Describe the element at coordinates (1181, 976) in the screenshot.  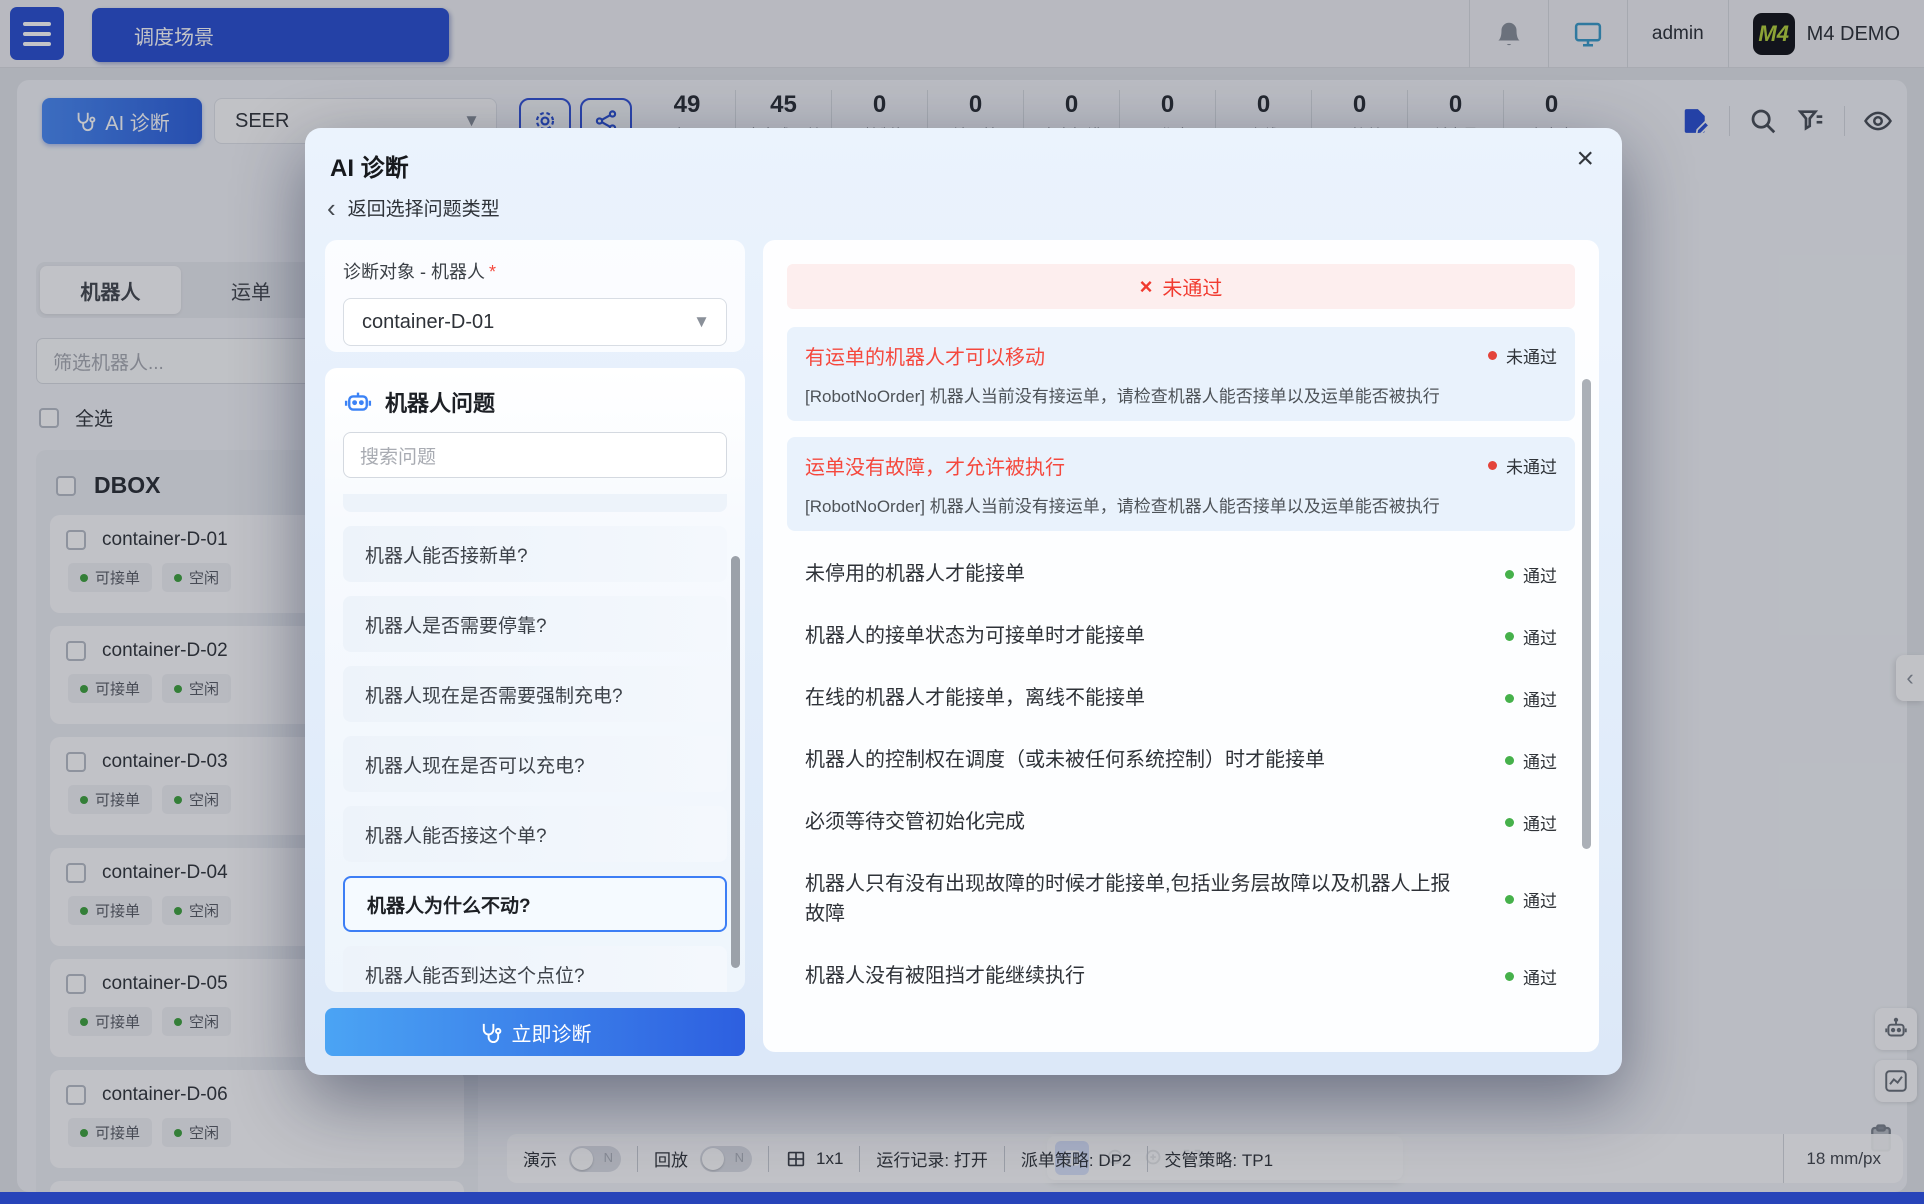
I see `result-item: 机器人没有被阻挡才能继续执行 通过` at that location.